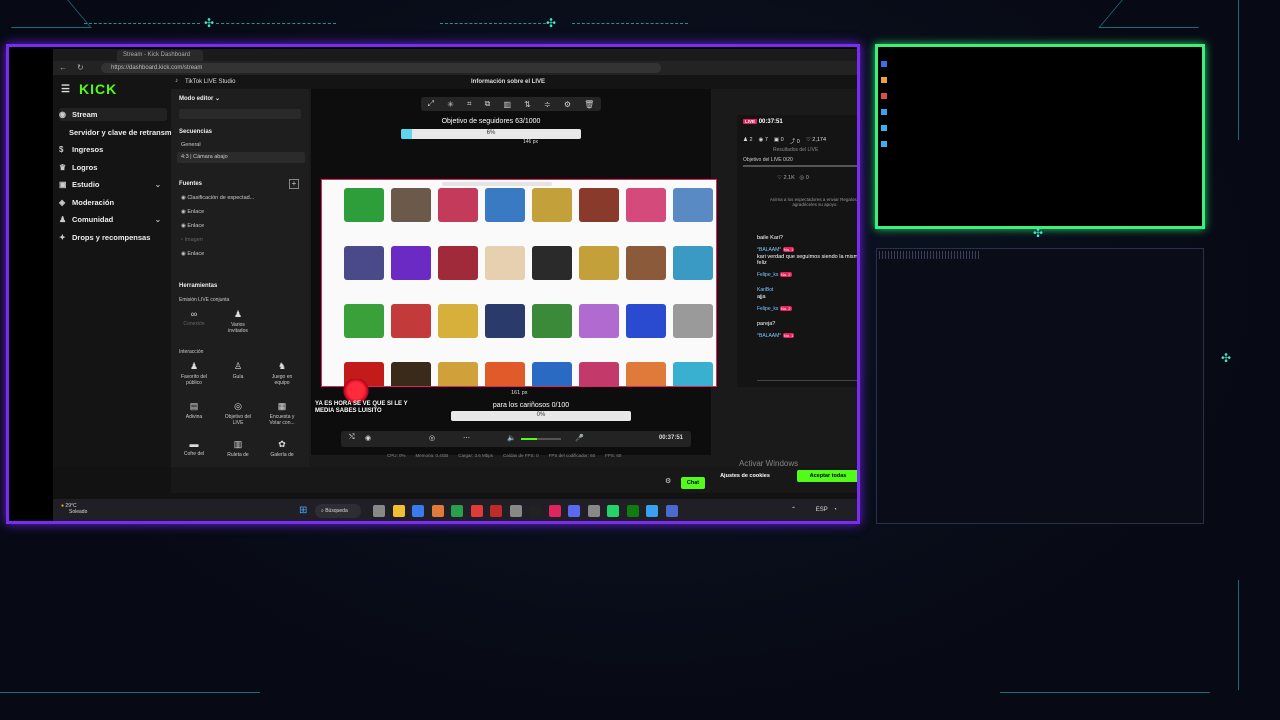 The width and height of the screenshot is (1280, 720). Describe the element at coordinates (466, 438) in the screenshot. I see `more-icon: ⋯` at that location.